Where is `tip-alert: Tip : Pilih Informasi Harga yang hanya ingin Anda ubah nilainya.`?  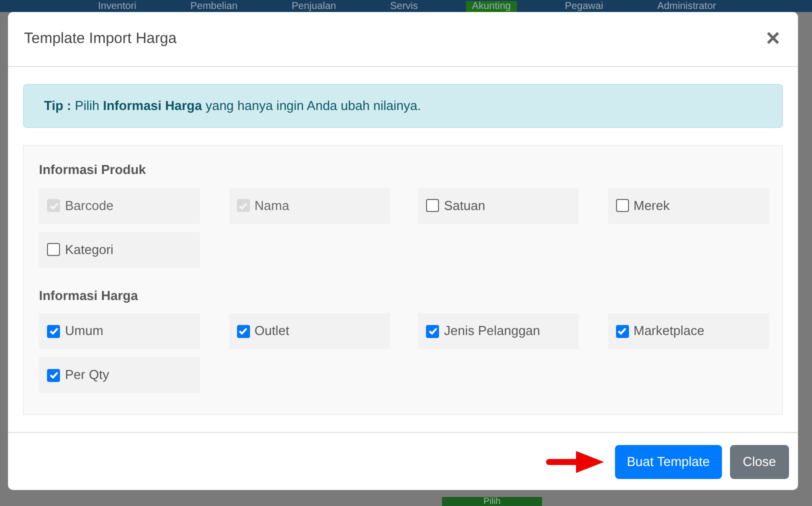
tip-alert: Tip : Pilih Informasi Harga yang hanya ingin Anda ubah nilainya. is located at coordinates (403, 106).